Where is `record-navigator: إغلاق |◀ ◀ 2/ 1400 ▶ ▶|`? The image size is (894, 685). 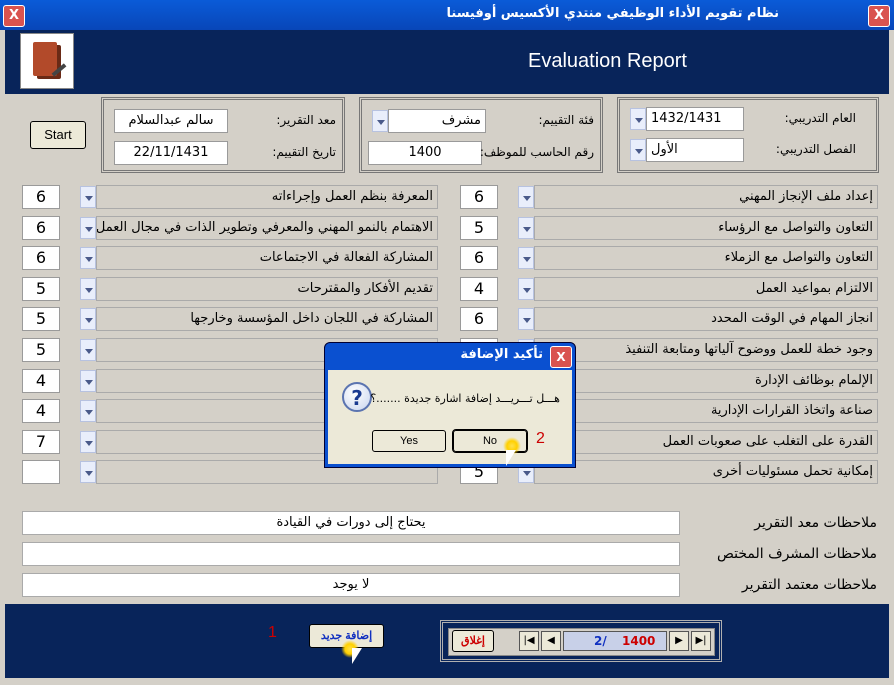
record-navigator: إغلاق |◀ ◀ 2/ 1400 ▶ ▶| is located at coordinates (581, 641).